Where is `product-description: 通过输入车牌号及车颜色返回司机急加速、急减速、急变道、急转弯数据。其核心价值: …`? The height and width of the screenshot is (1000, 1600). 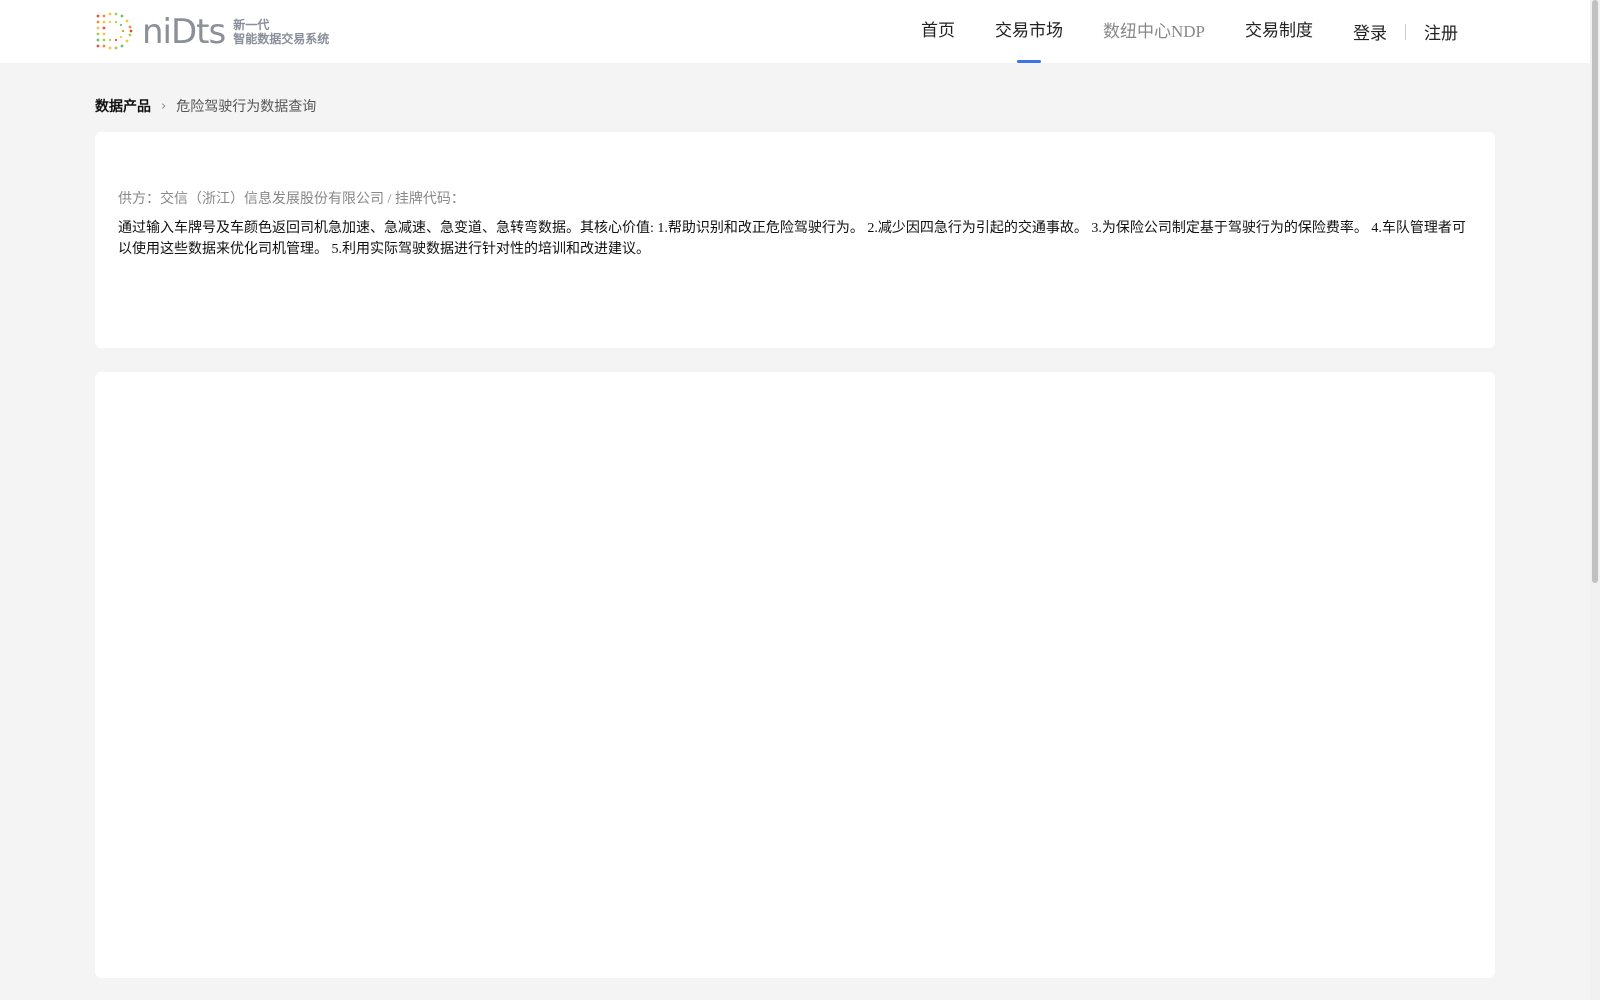
product-description: 通过输入车牌号及车颜色返回司机急加速、急减速、急变道、急转弯数据。其核心价值: … is located at coordinates (792, 239).